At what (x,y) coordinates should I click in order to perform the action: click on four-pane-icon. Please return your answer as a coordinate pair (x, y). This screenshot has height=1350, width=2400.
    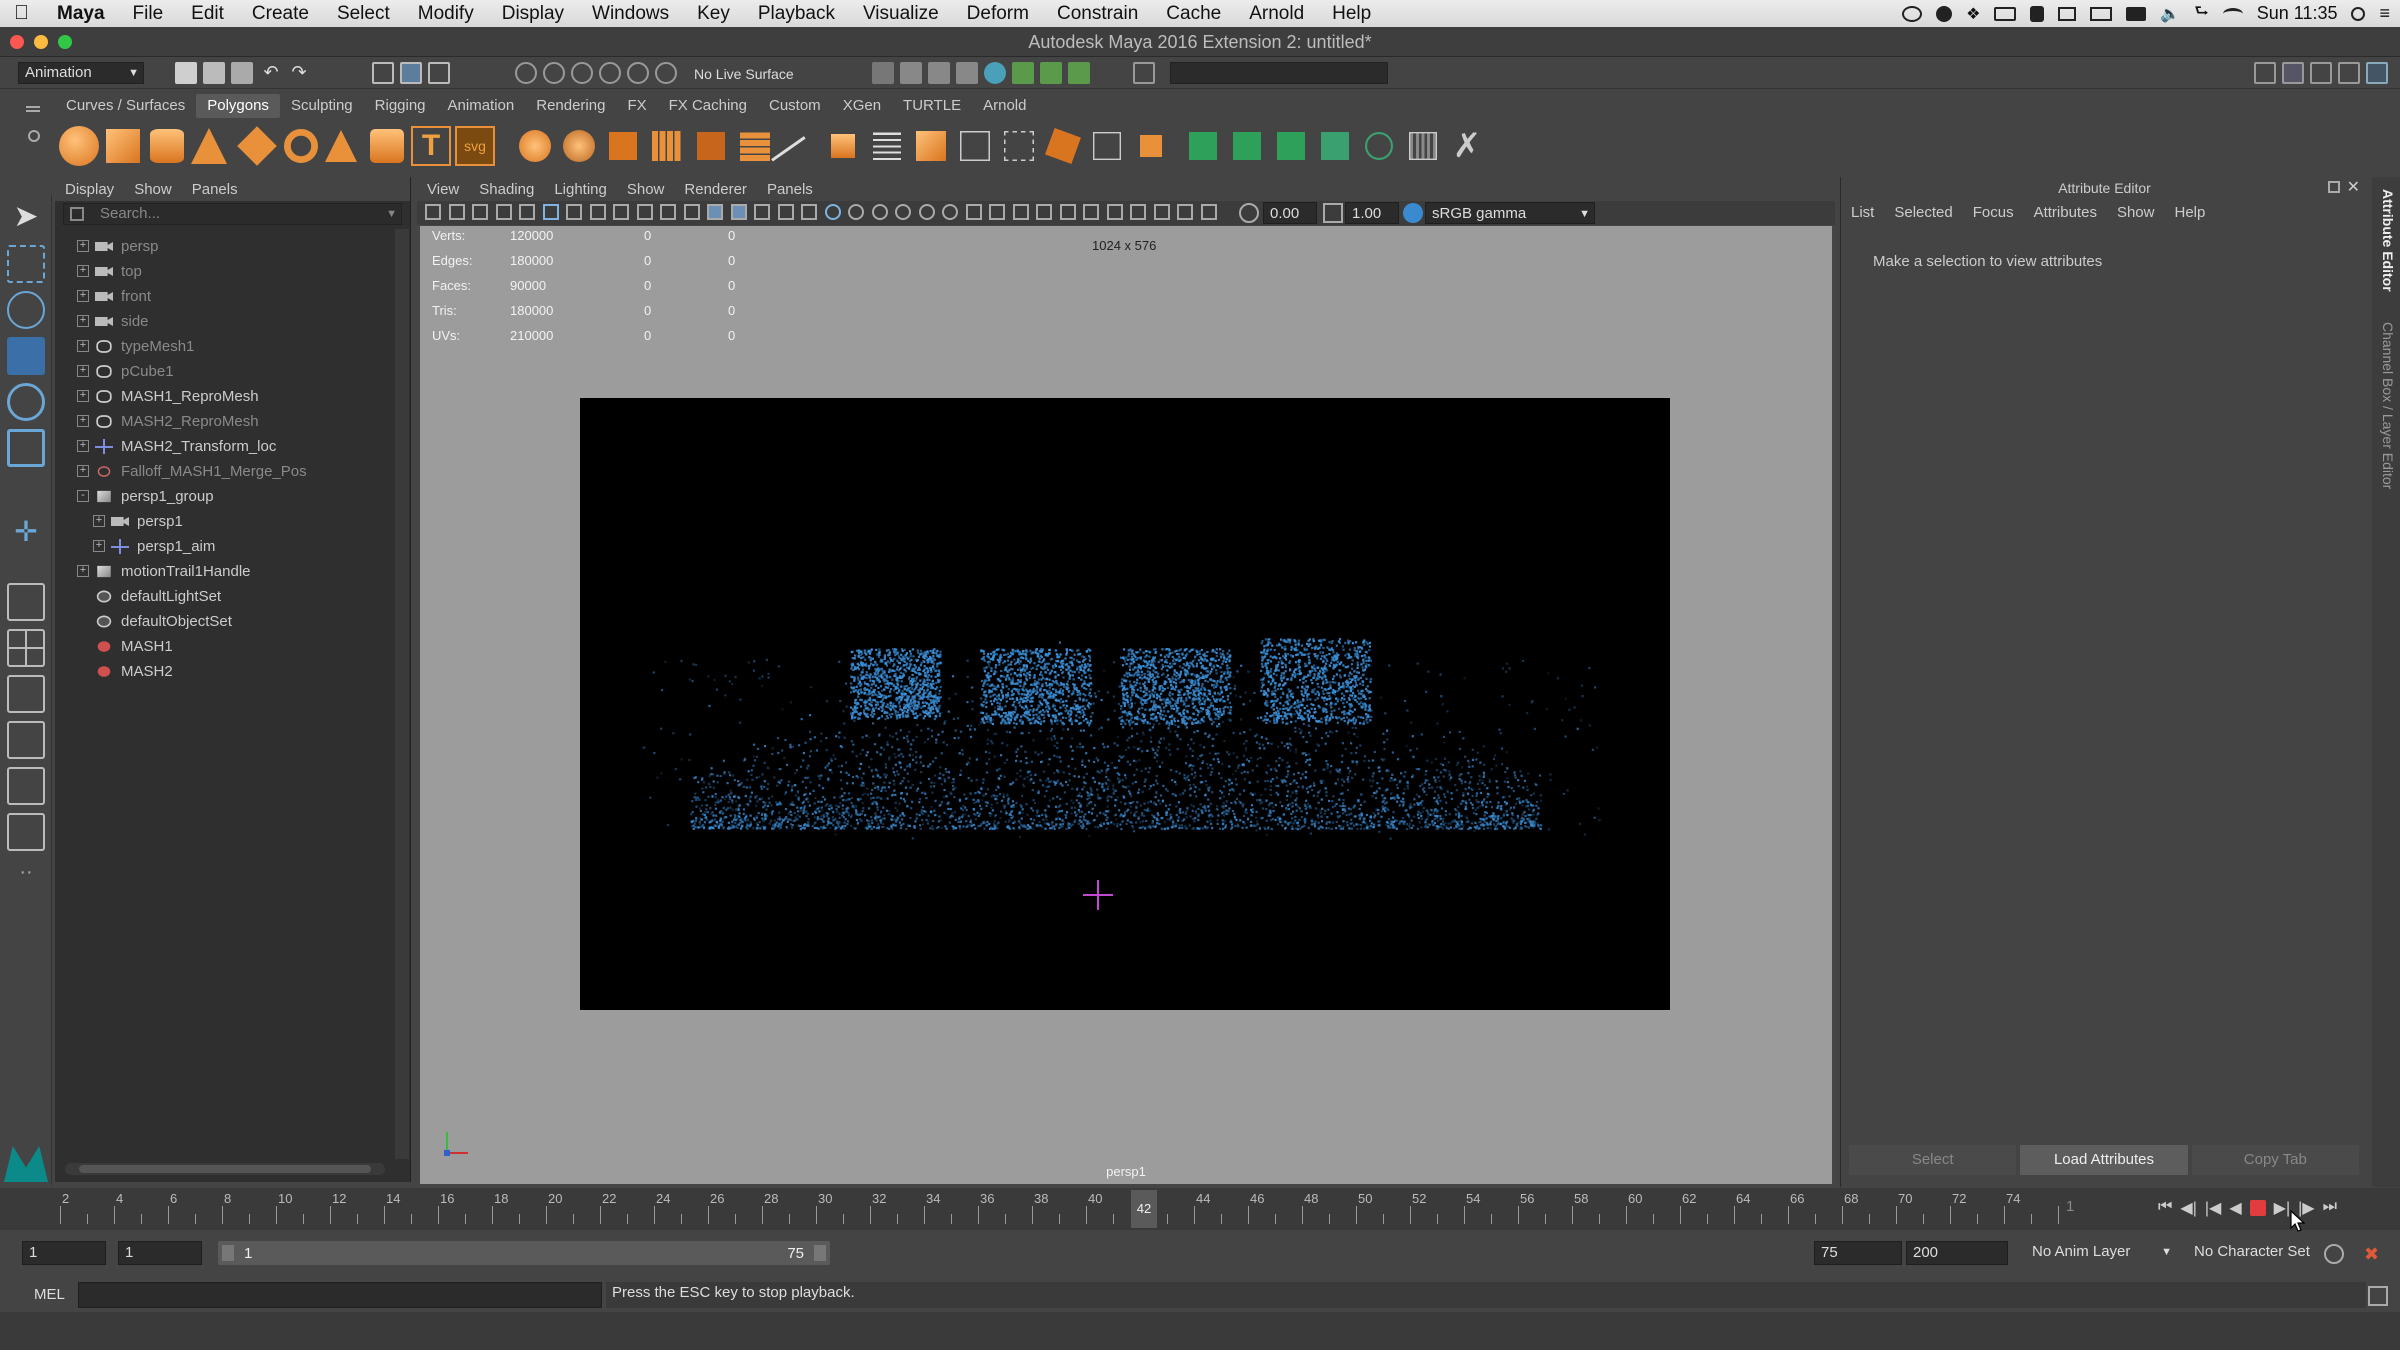
    Looking at the image, I should click on (26, 648).